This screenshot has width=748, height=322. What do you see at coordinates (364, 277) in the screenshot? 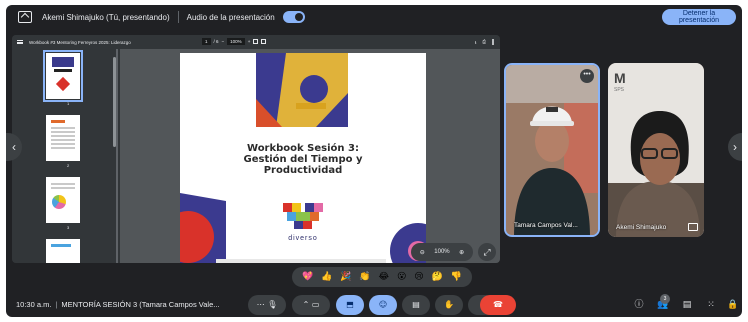
I see `reaction-clap-icon: 👏` at bounding box center [364, 277].